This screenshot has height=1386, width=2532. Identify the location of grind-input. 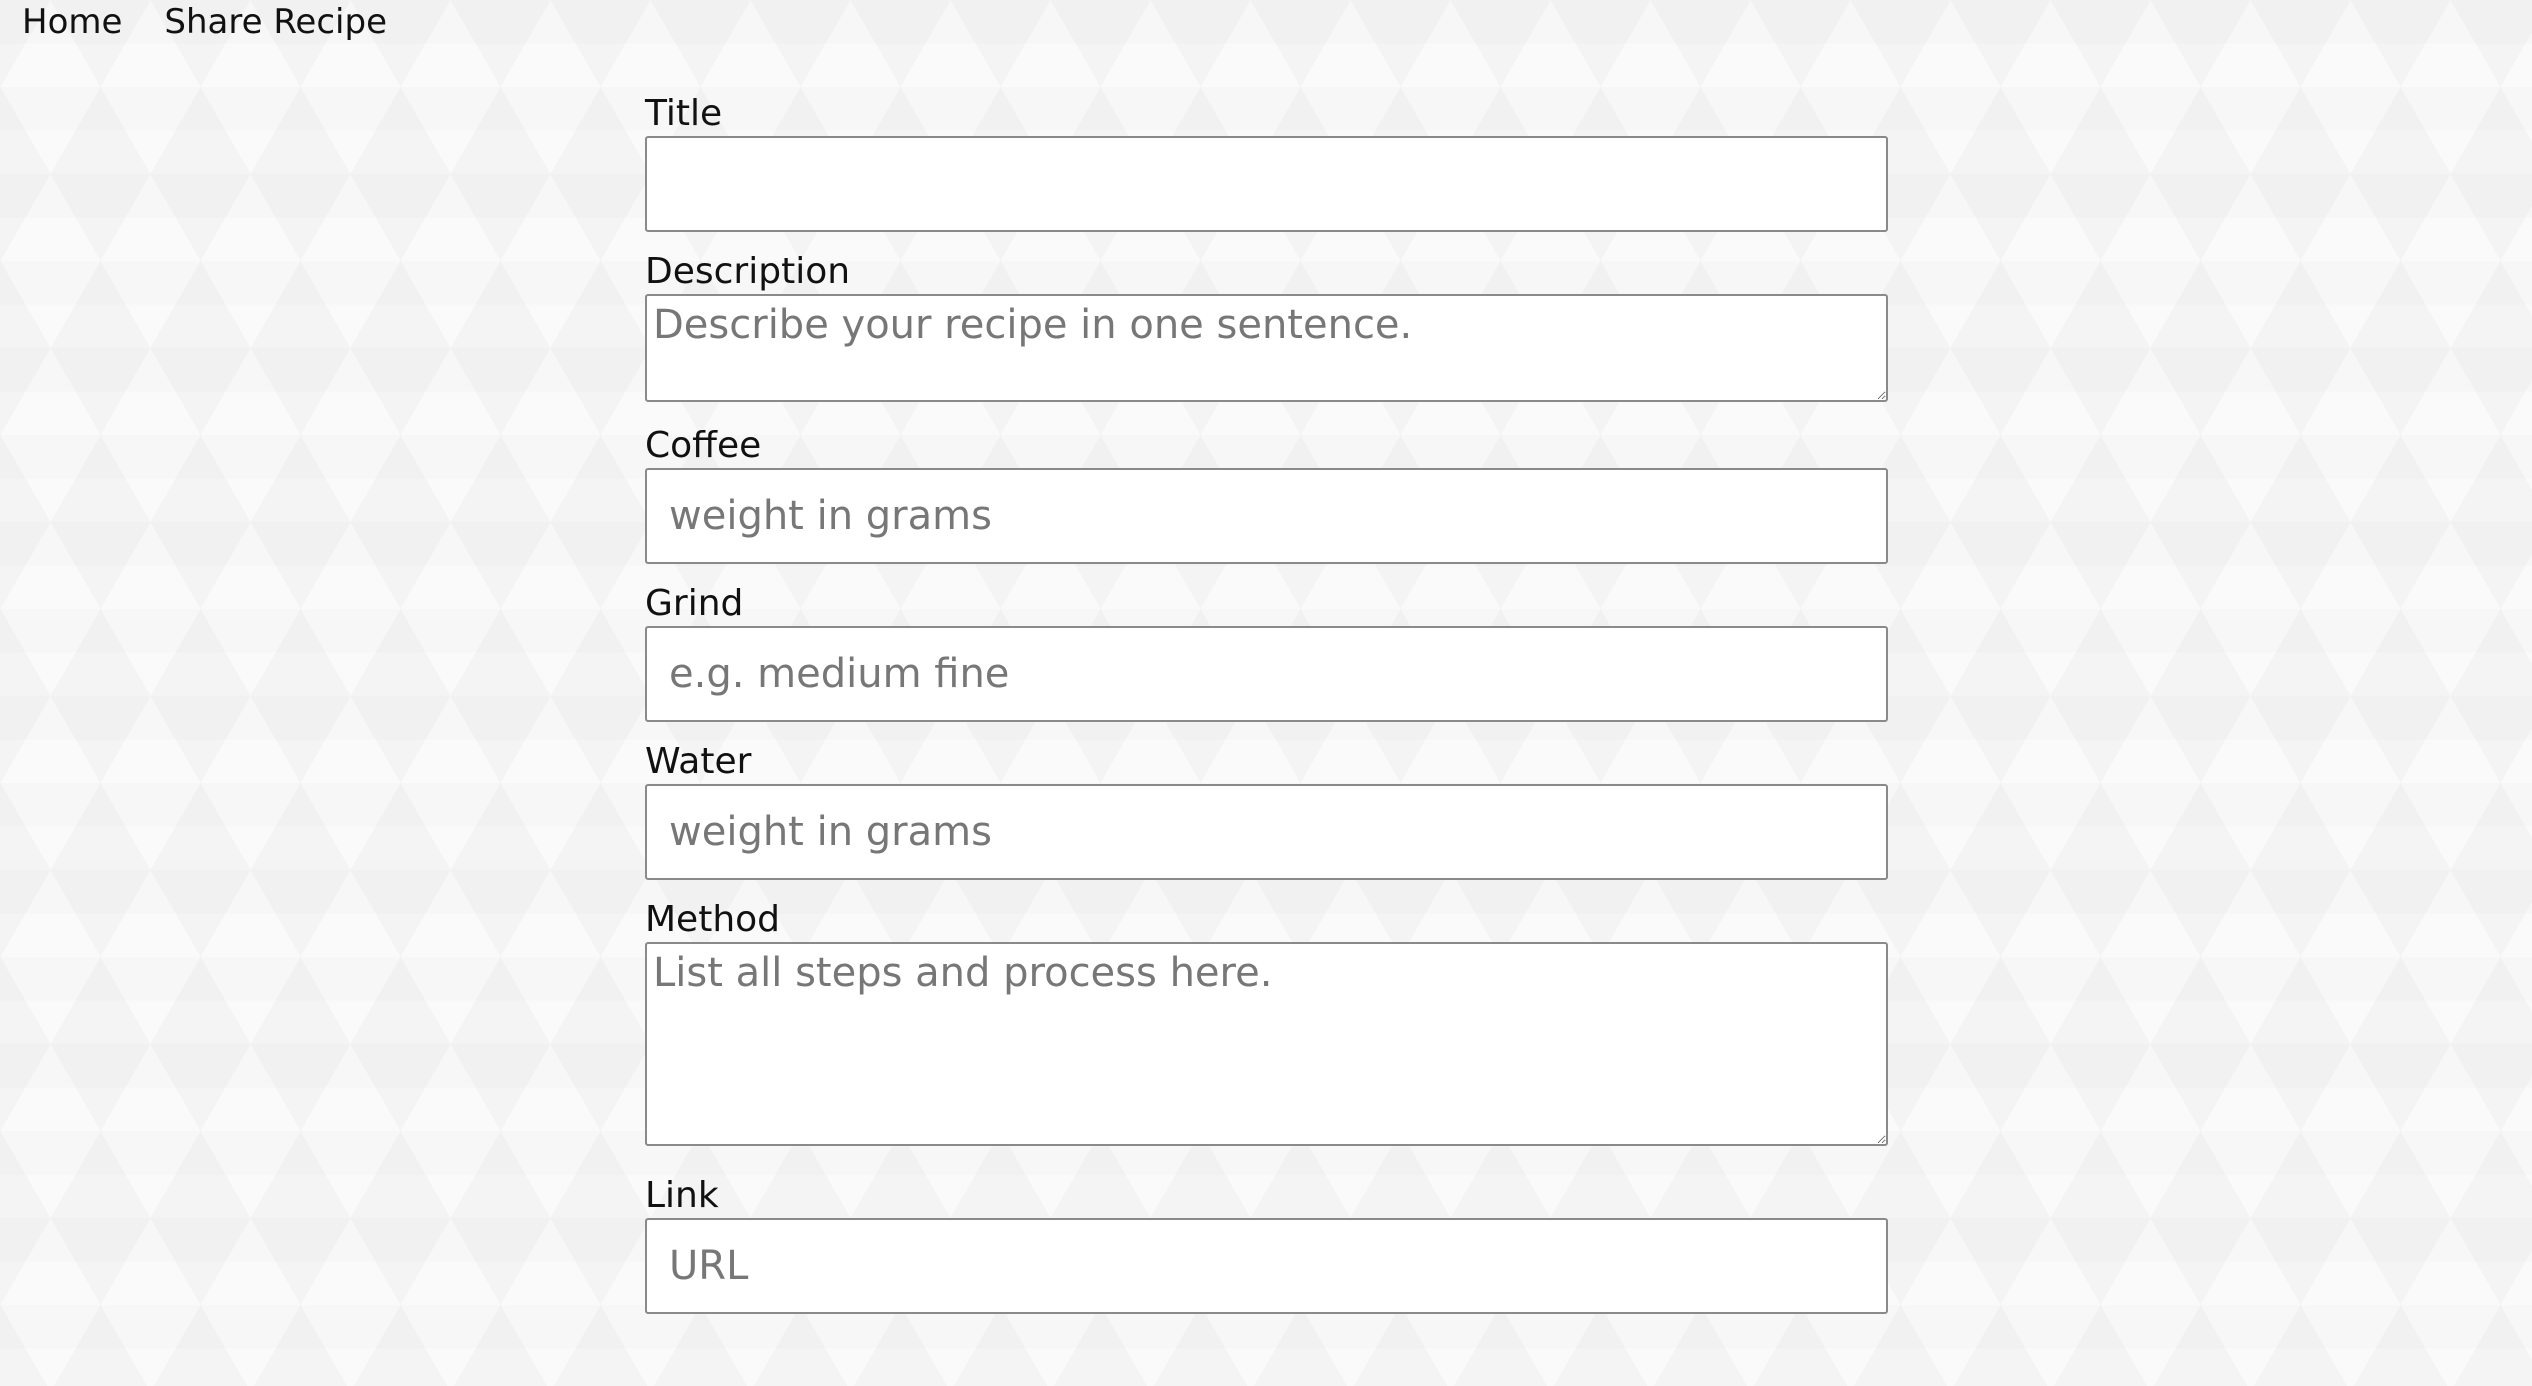
(1266, 674).